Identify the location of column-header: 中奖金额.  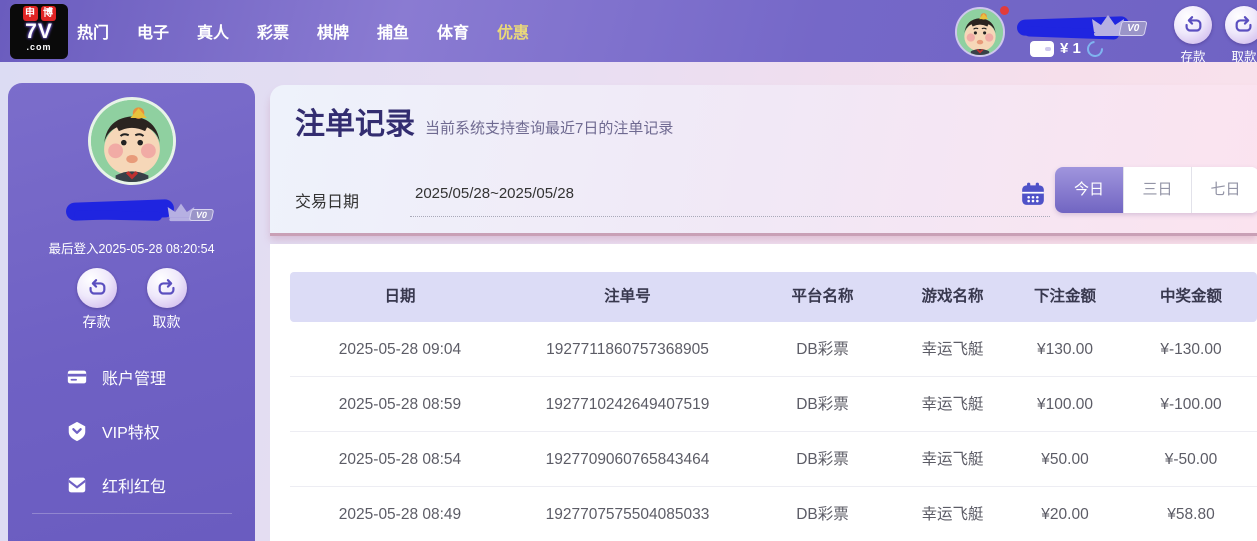
(1190, 296).